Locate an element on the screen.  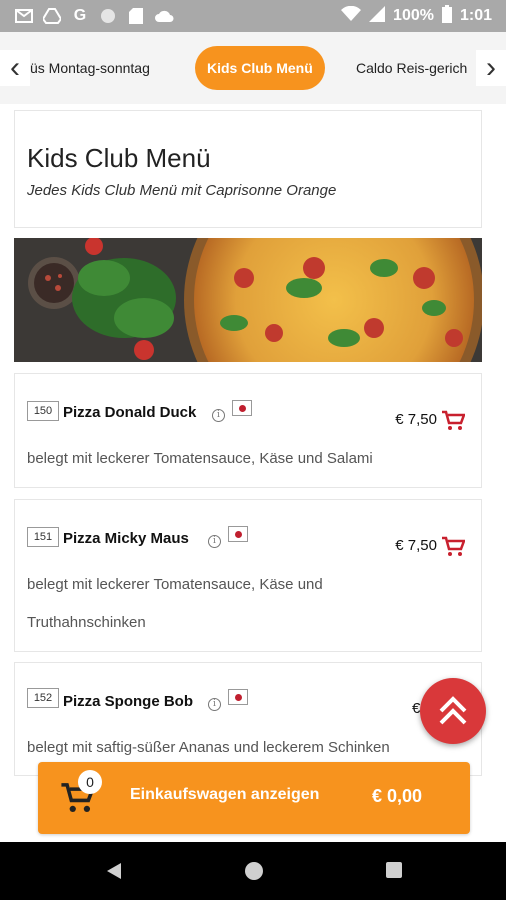
scroll-to-top-button is located at coordinates (453, 711).